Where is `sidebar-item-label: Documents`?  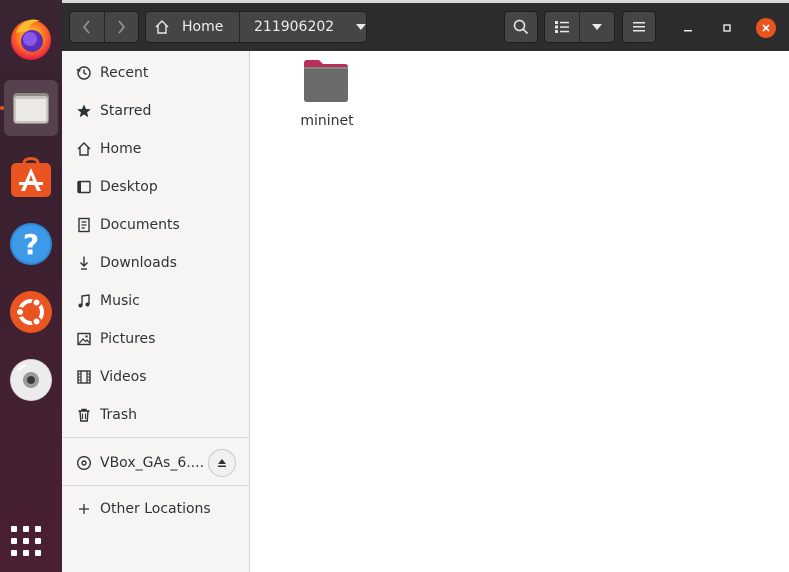 sidebar-item-label: Documents is located at coordinates (140, 225).